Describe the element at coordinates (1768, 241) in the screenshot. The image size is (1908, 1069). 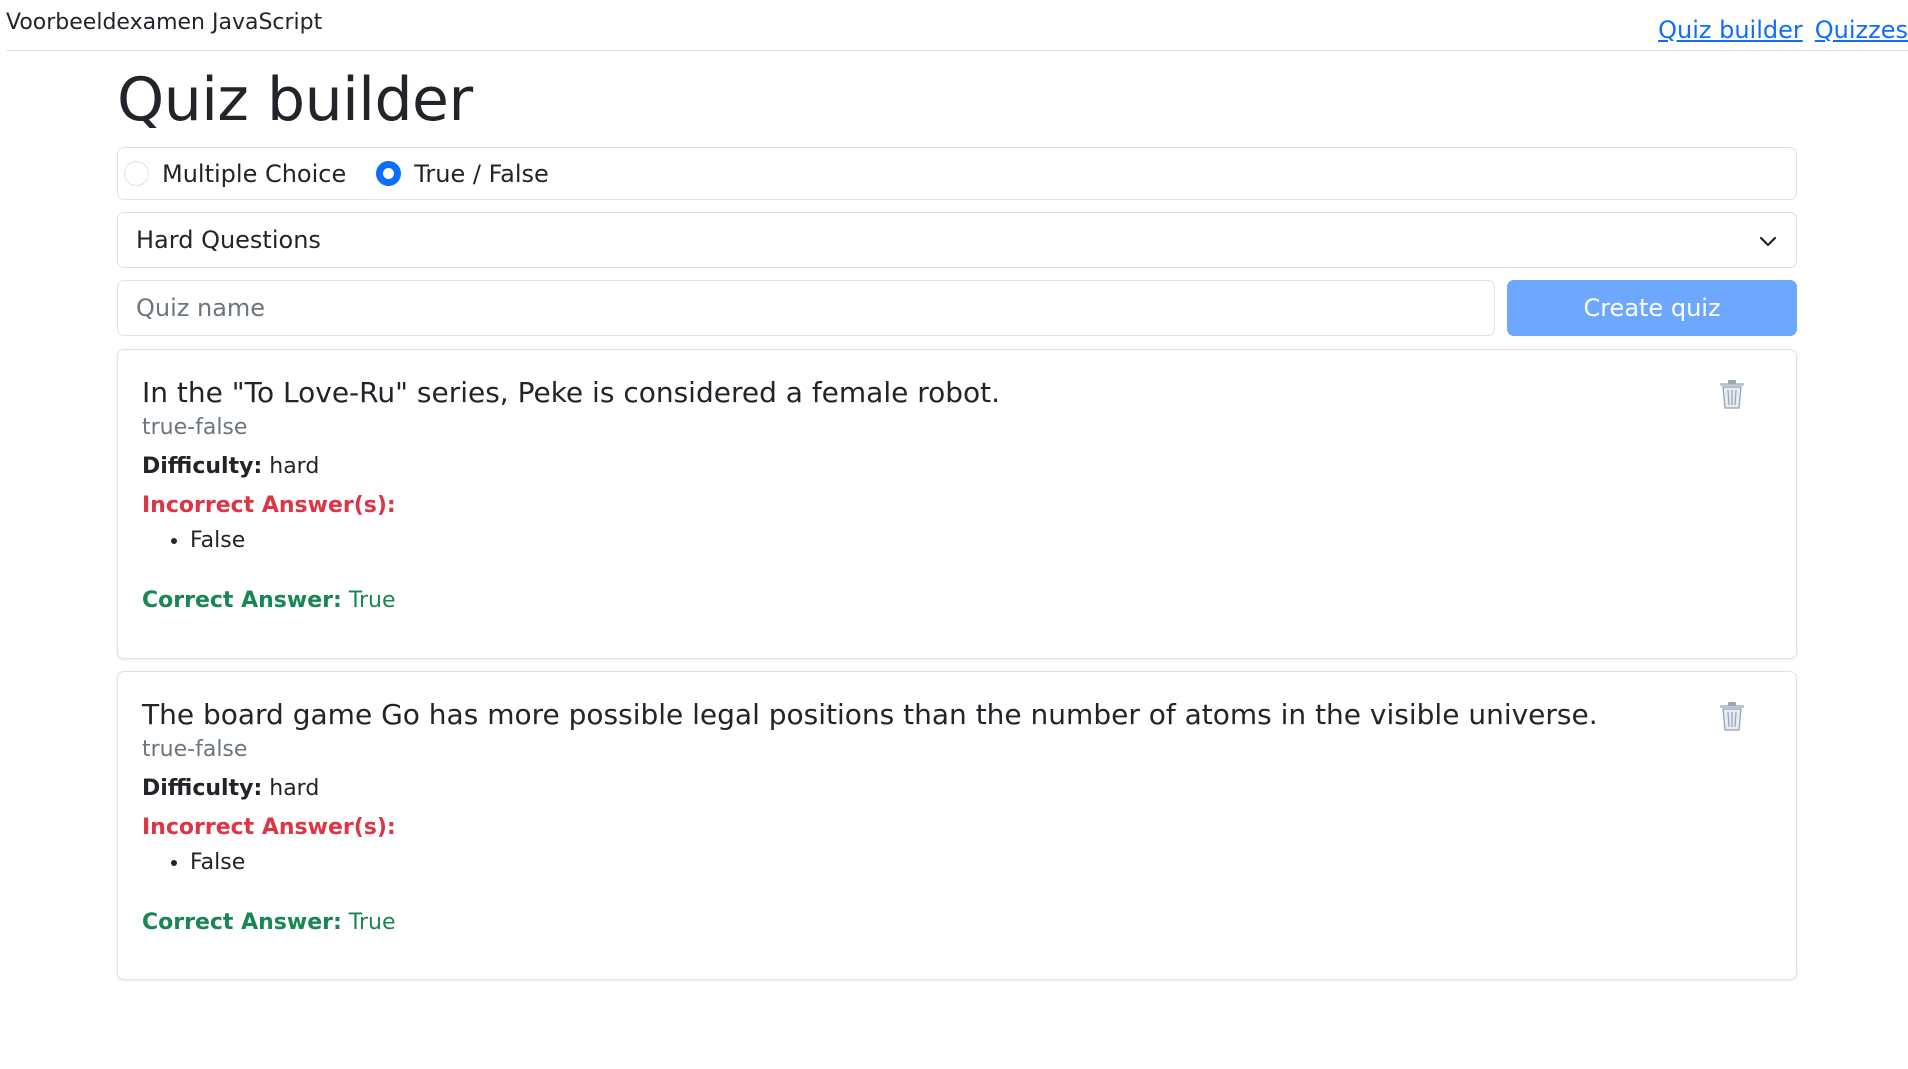
I see `chevron-down-icon` at that location.